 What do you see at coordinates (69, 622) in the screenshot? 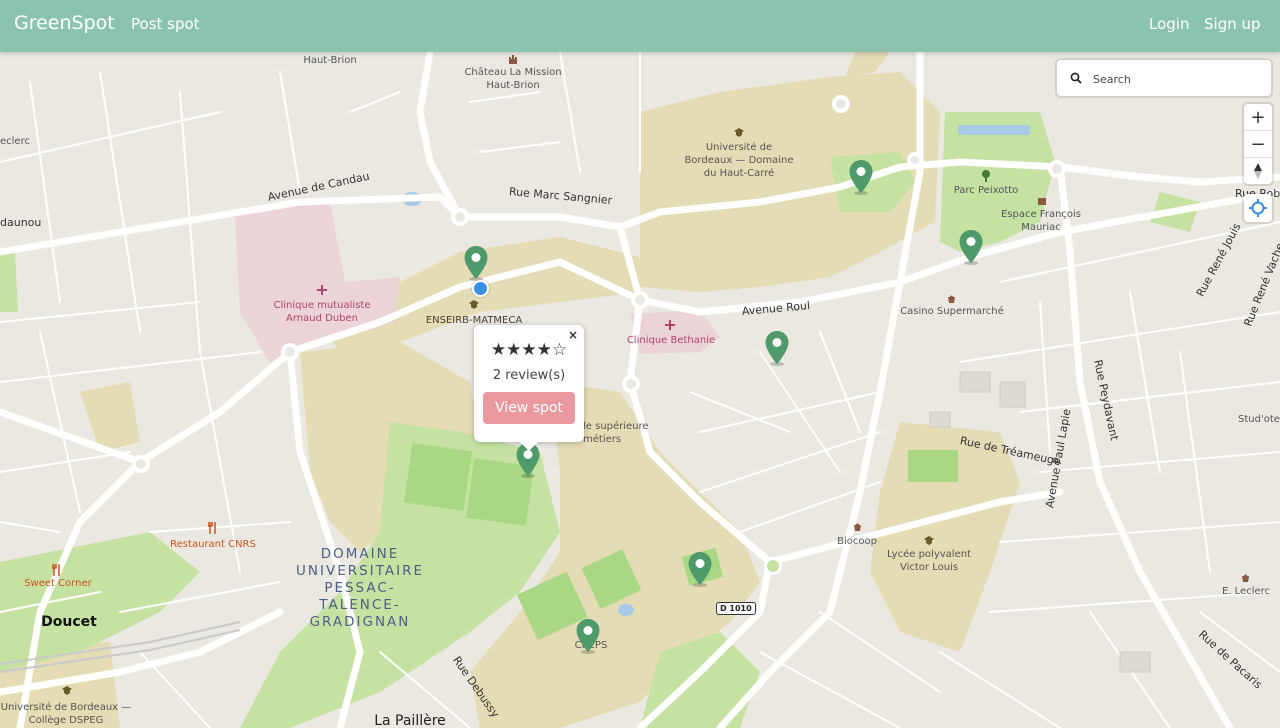
I see `label-doucet: Doucet` at bounding box center [69, 622].